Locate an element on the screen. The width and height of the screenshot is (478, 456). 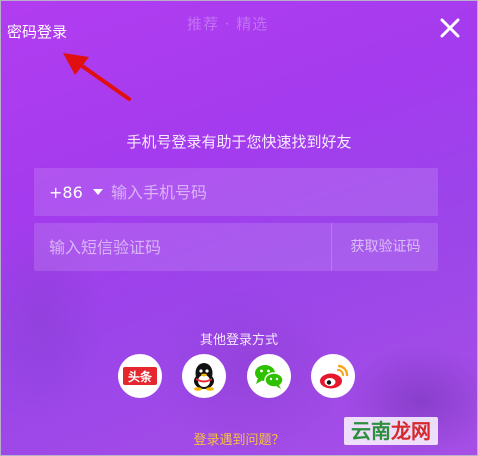
code-row: 获取验证码 is located at coordinates (236, 247).